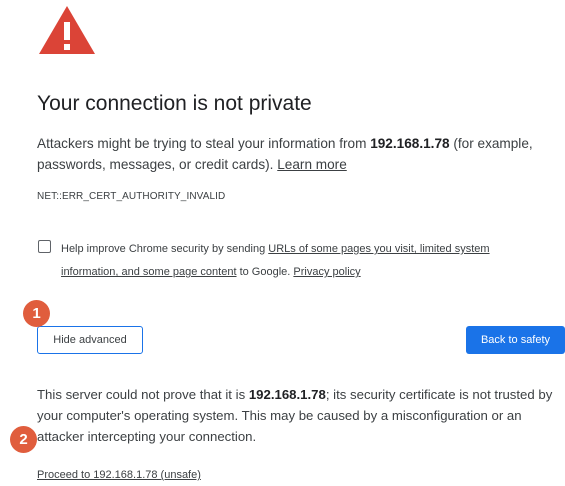 This screenshot has height=486, width=565. I want to click on security-optin-checkbox, so click(44, 246).